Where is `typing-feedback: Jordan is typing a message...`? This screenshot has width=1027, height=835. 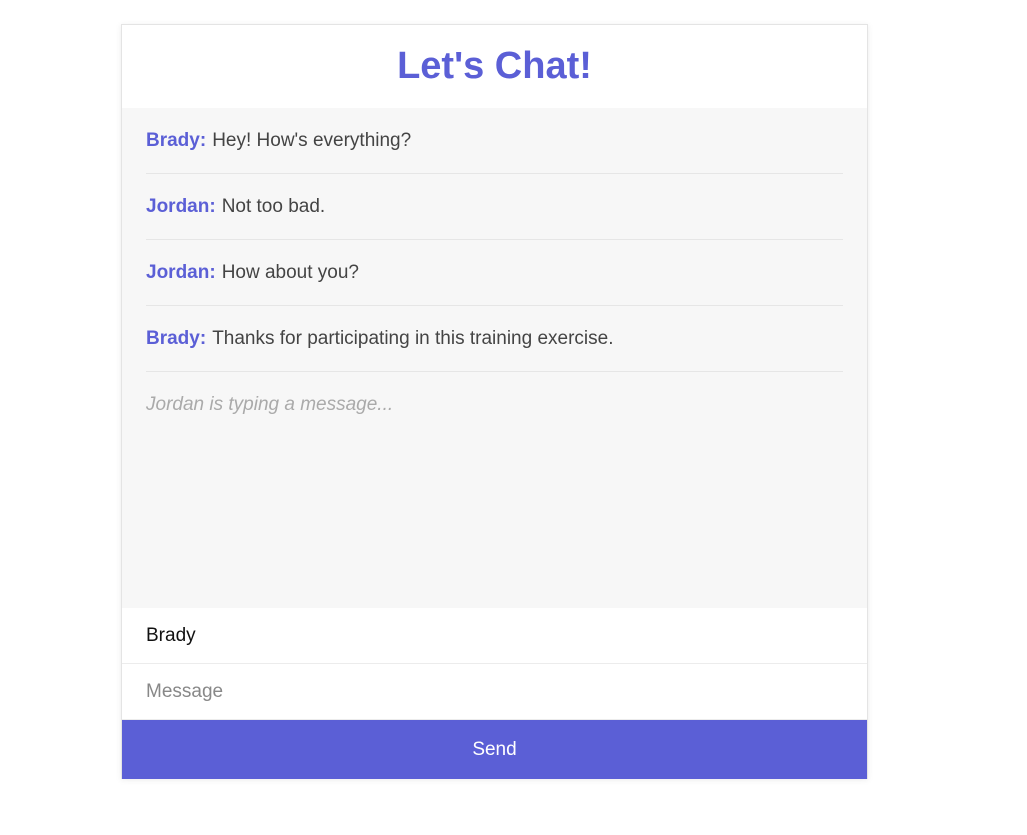
typing-feedback: Jordan is typing a message... is located at coordinates (270, 404).